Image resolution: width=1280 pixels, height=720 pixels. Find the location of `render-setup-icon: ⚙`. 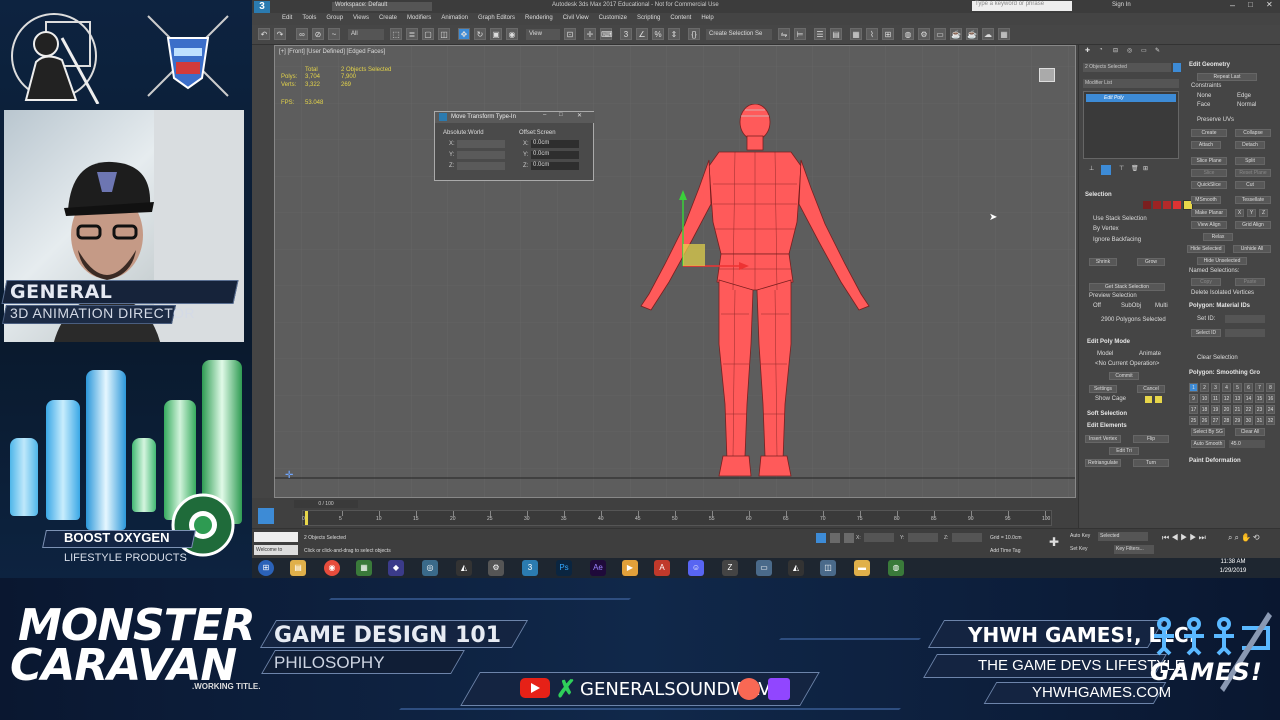

render-setup-icon: ⚙ is located at coordinates (924, 34).